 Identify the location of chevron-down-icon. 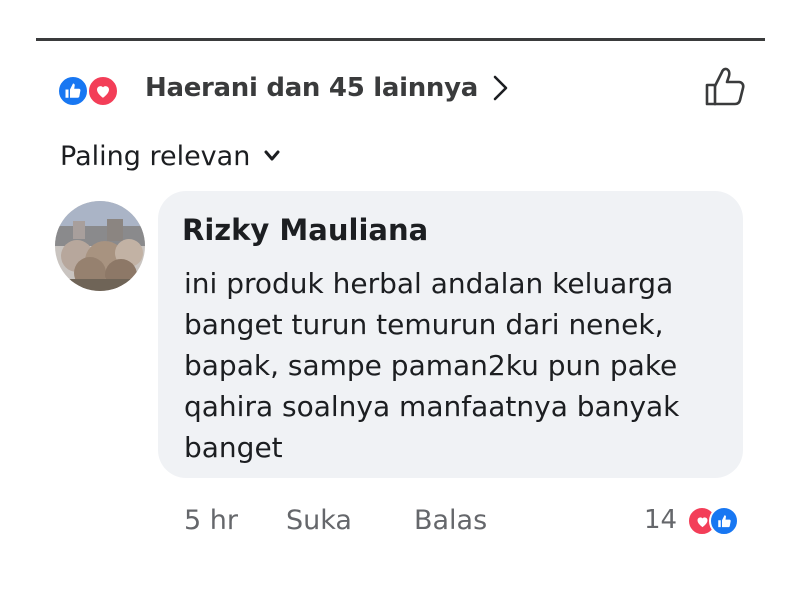
(272, 156).